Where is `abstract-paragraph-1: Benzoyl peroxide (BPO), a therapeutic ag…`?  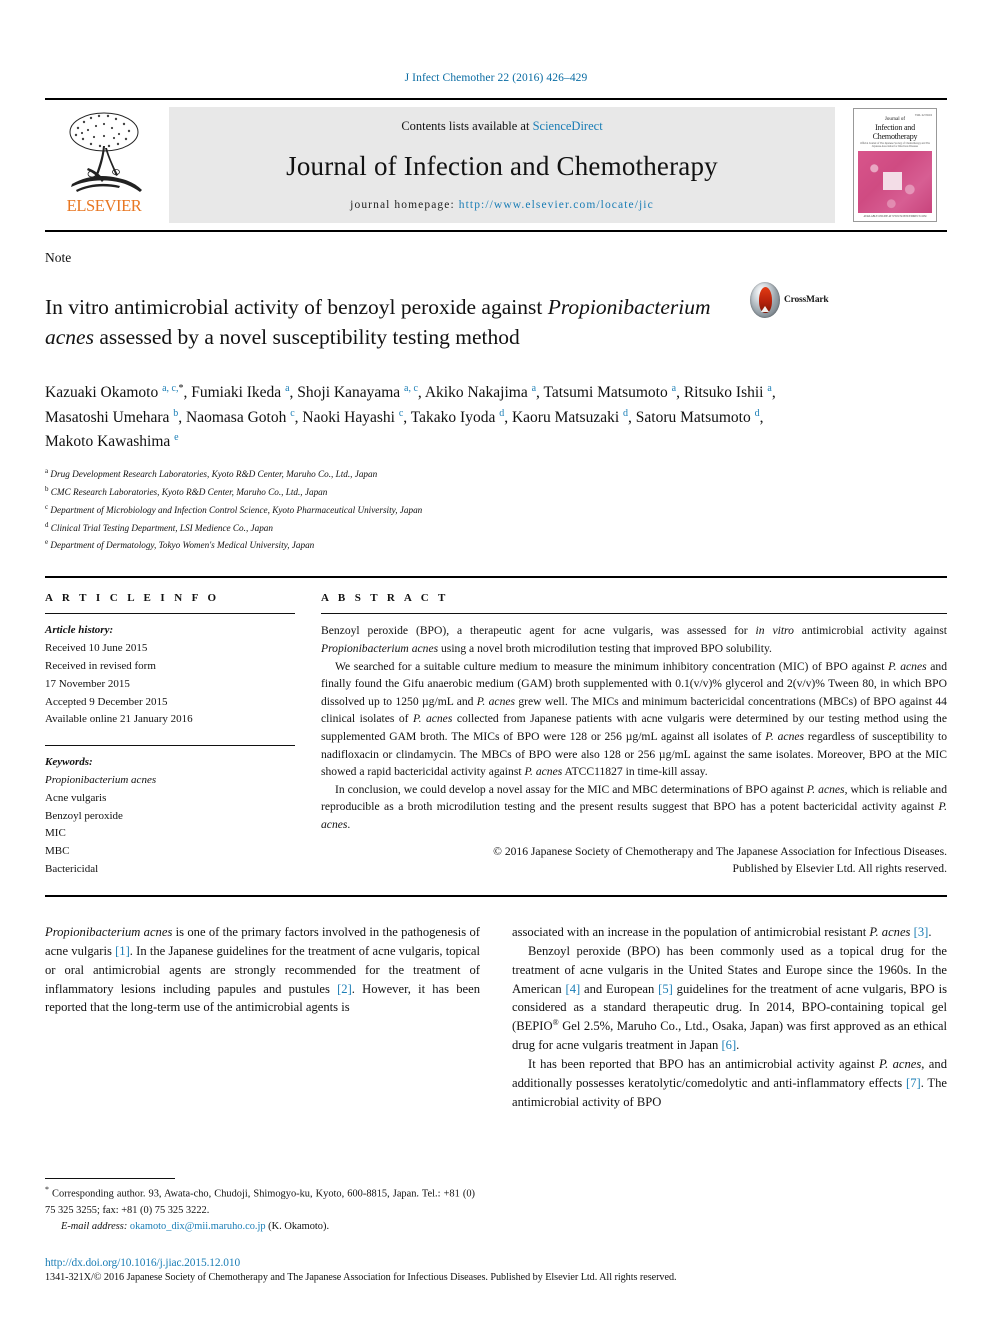 abstract-paragraph-1: Benzoyl peroxide (BPO), a therapeutic ag… is located at coordinates (634, 639).